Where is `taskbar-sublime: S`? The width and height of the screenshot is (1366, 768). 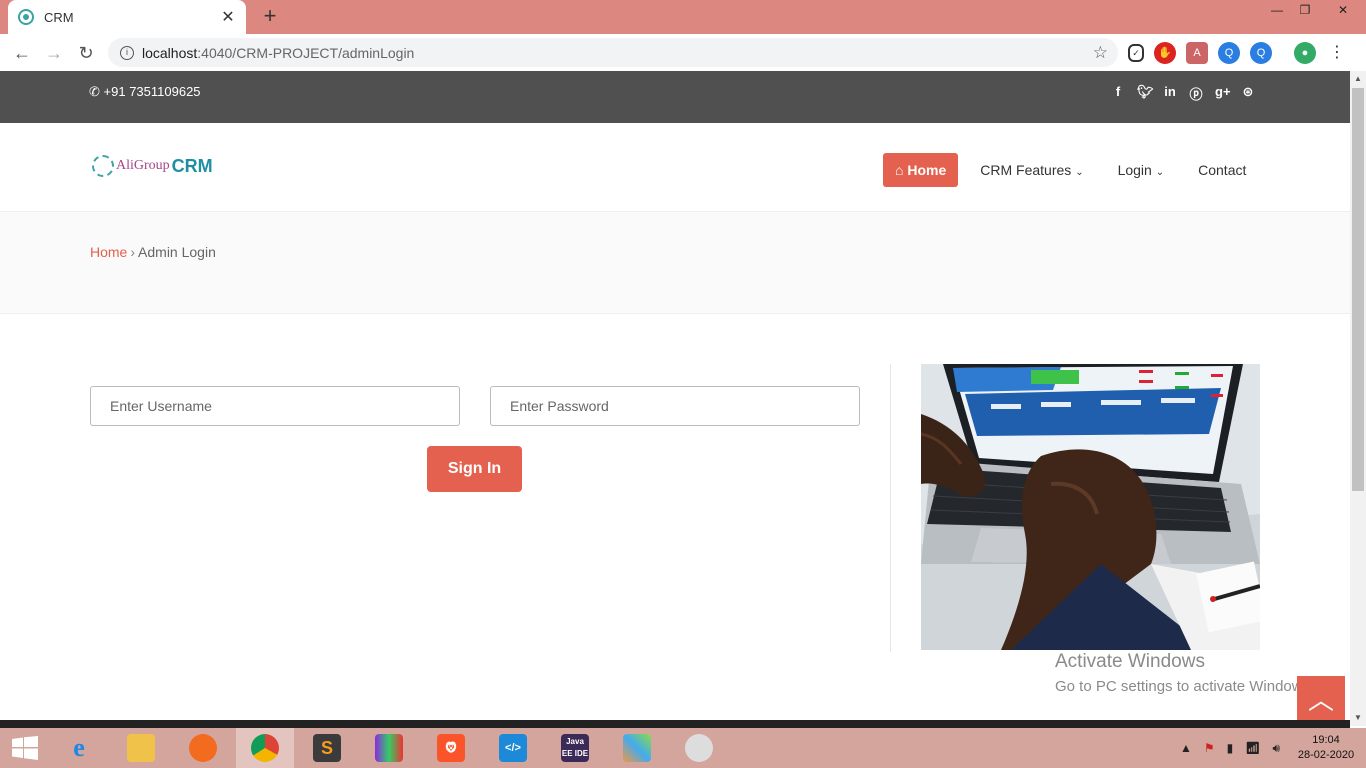 taskbar-sublime: S is located at coordinates (327, 748).